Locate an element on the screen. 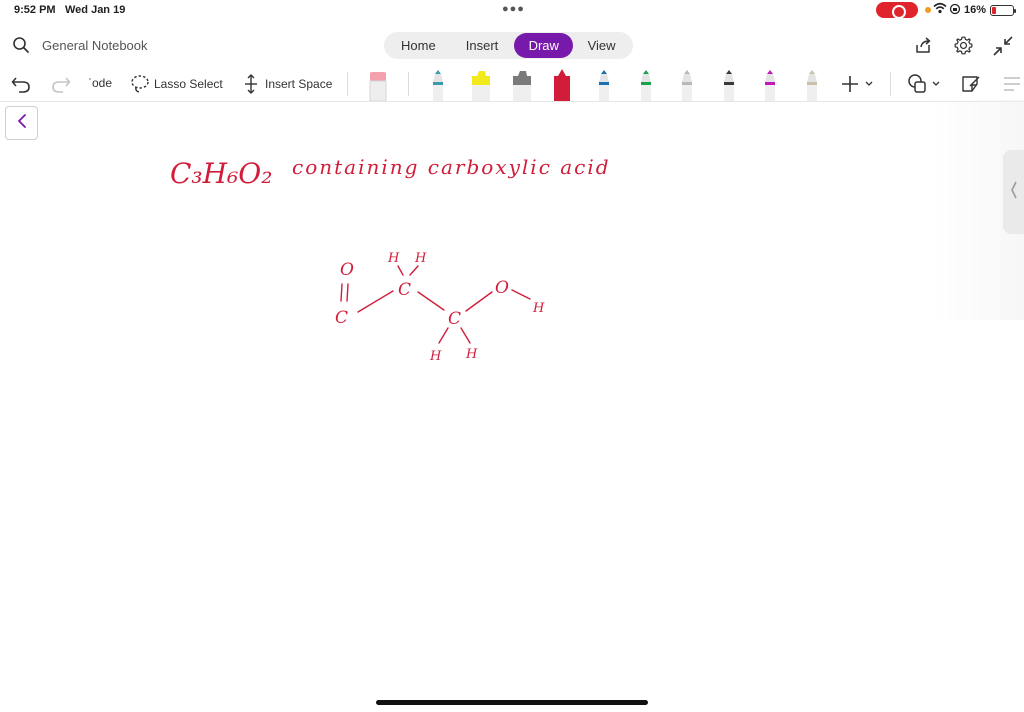 The height and width of the screenshot is (712, 1024). home-indicator is located at coordinates (512, 702).